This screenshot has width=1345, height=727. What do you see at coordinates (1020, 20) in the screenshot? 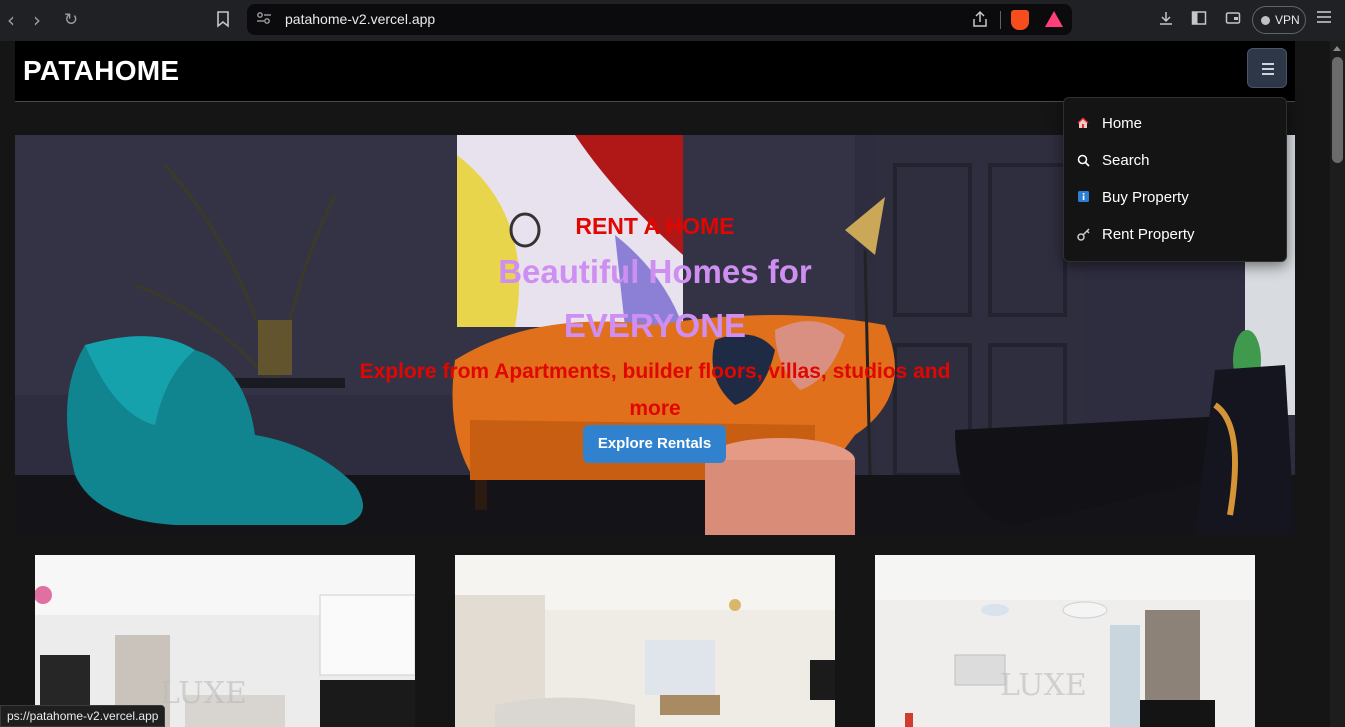
I see `brave-shields-icon` at bounding box center [1020, 20].